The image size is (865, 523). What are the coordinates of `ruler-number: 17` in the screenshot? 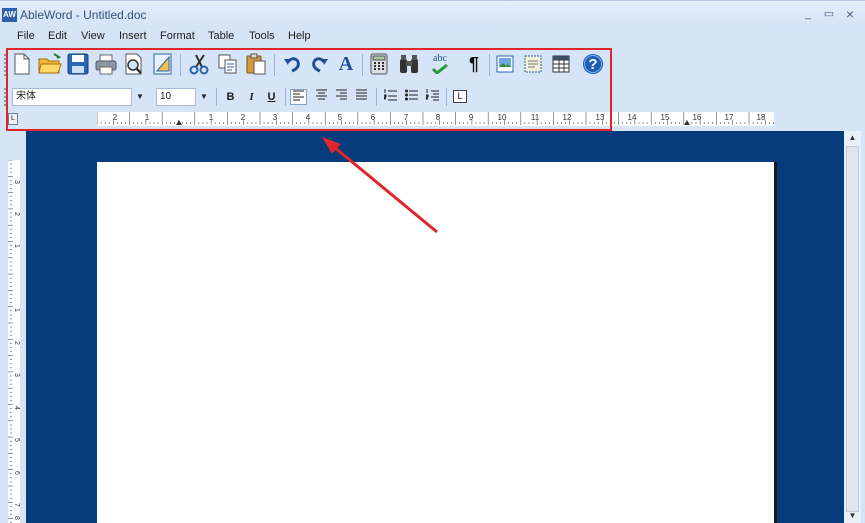 It's located at (729, 117).